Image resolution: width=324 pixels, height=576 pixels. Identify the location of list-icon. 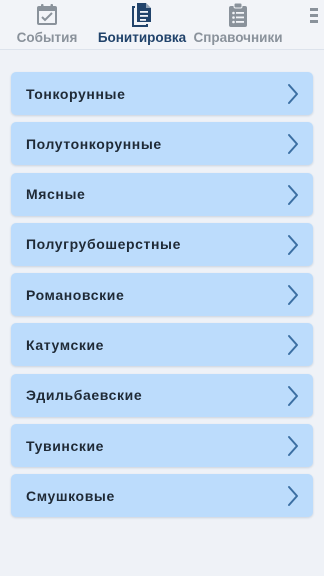
(317, 15).